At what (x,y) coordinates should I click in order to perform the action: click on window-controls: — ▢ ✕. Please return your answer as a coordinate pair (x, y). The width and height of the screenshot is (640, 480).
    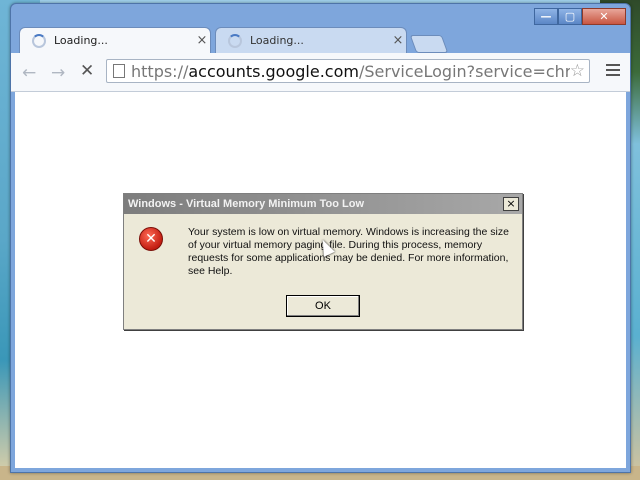
    Looking at the image, I should click on (580, 17).